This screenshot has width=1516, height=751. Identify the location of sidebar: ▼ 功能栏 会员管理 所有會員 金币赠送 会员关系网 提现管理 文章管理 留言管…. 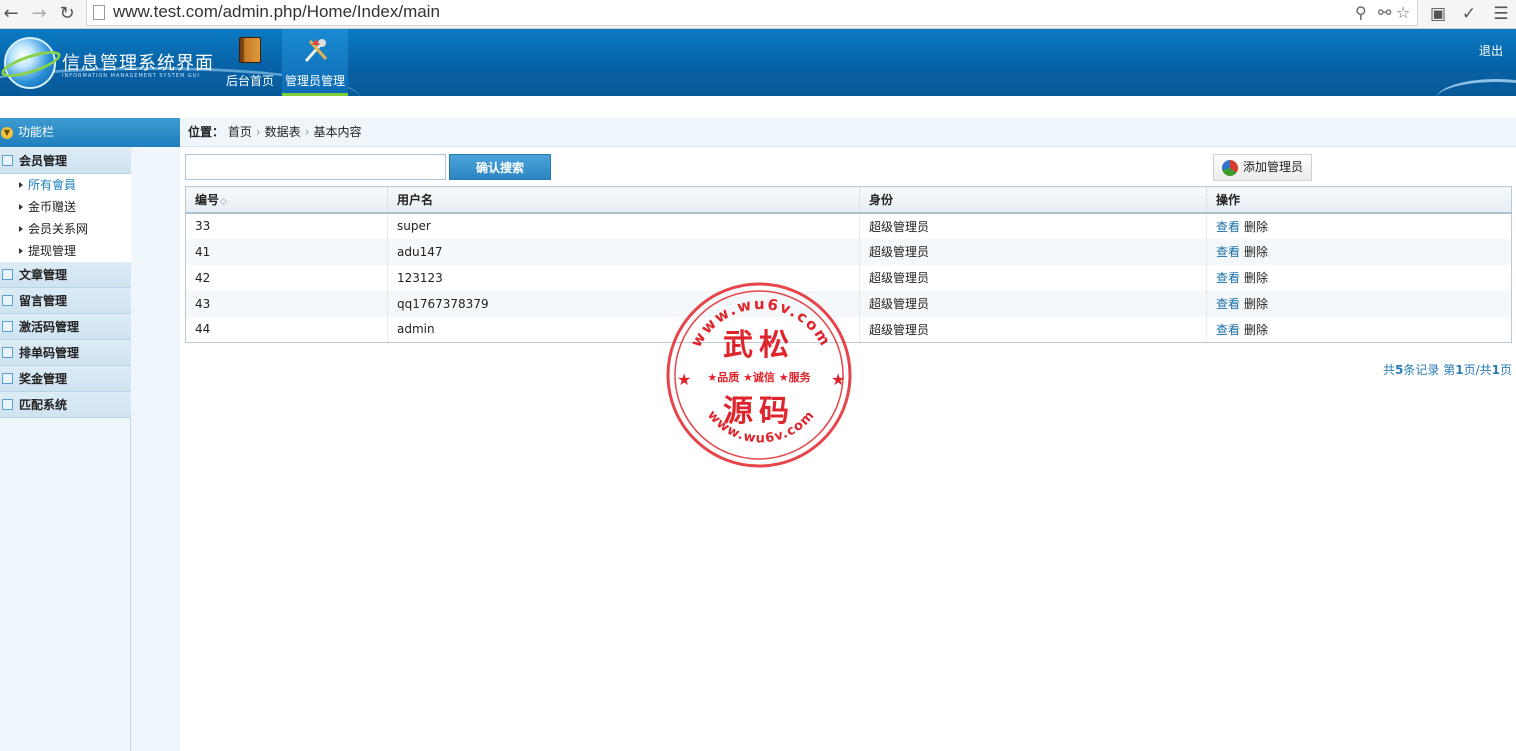
(90, 434).